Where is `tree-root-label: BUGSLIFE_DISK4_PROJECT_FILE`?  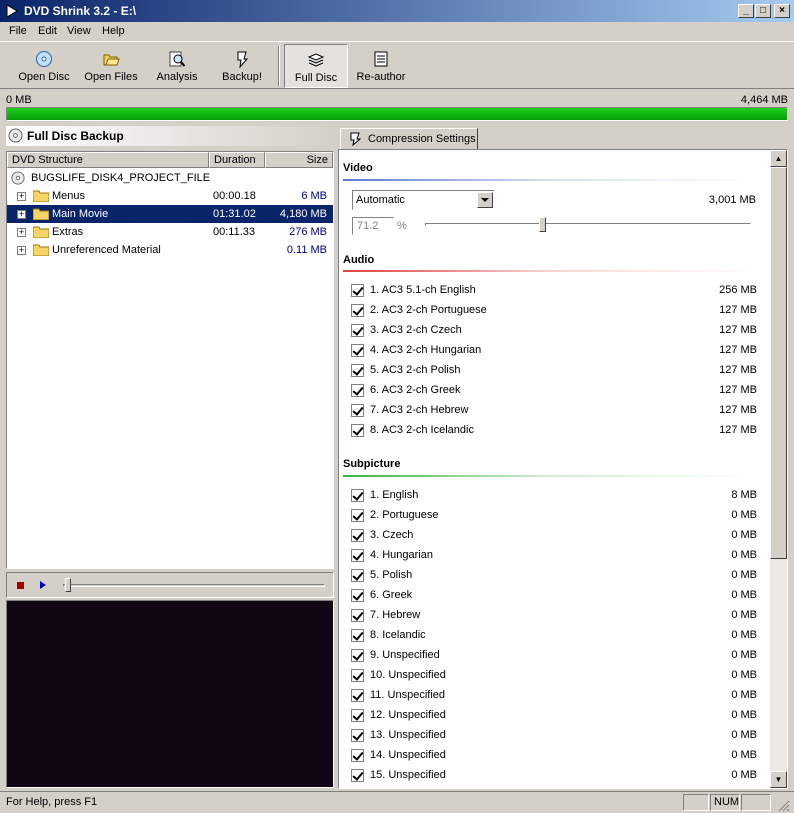
tree-root-label: BUGSLIFE_DISK4_PROJECT_FILE is located at coordinates (121, 178).